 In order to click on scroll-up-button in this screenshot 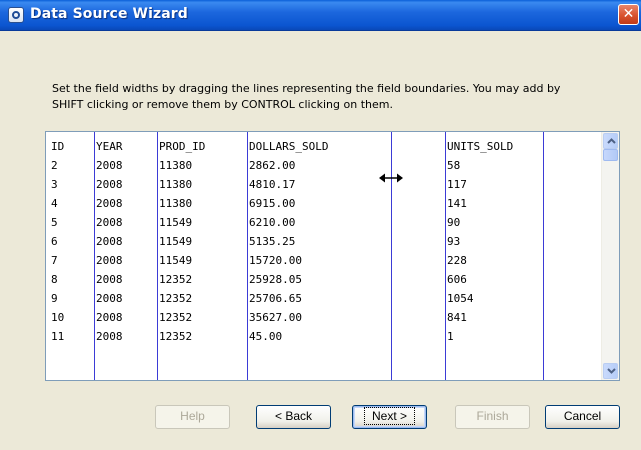, I will do `click(610, 141)`.